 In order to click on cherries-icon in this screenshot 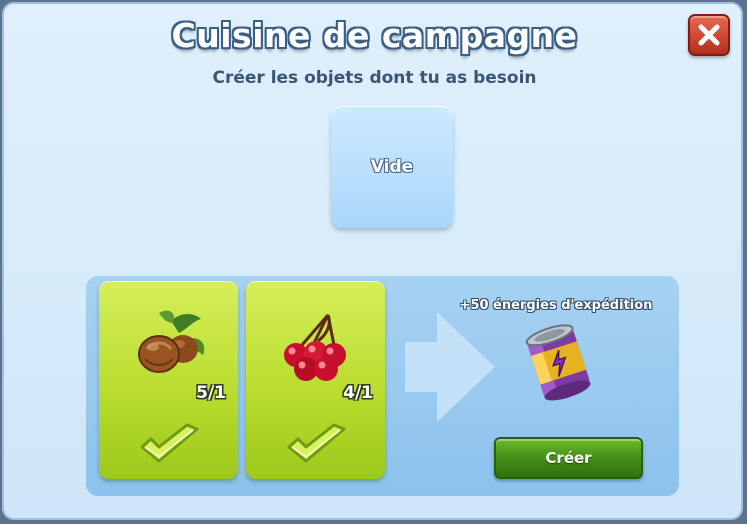, I will do `click(315, 347)`.